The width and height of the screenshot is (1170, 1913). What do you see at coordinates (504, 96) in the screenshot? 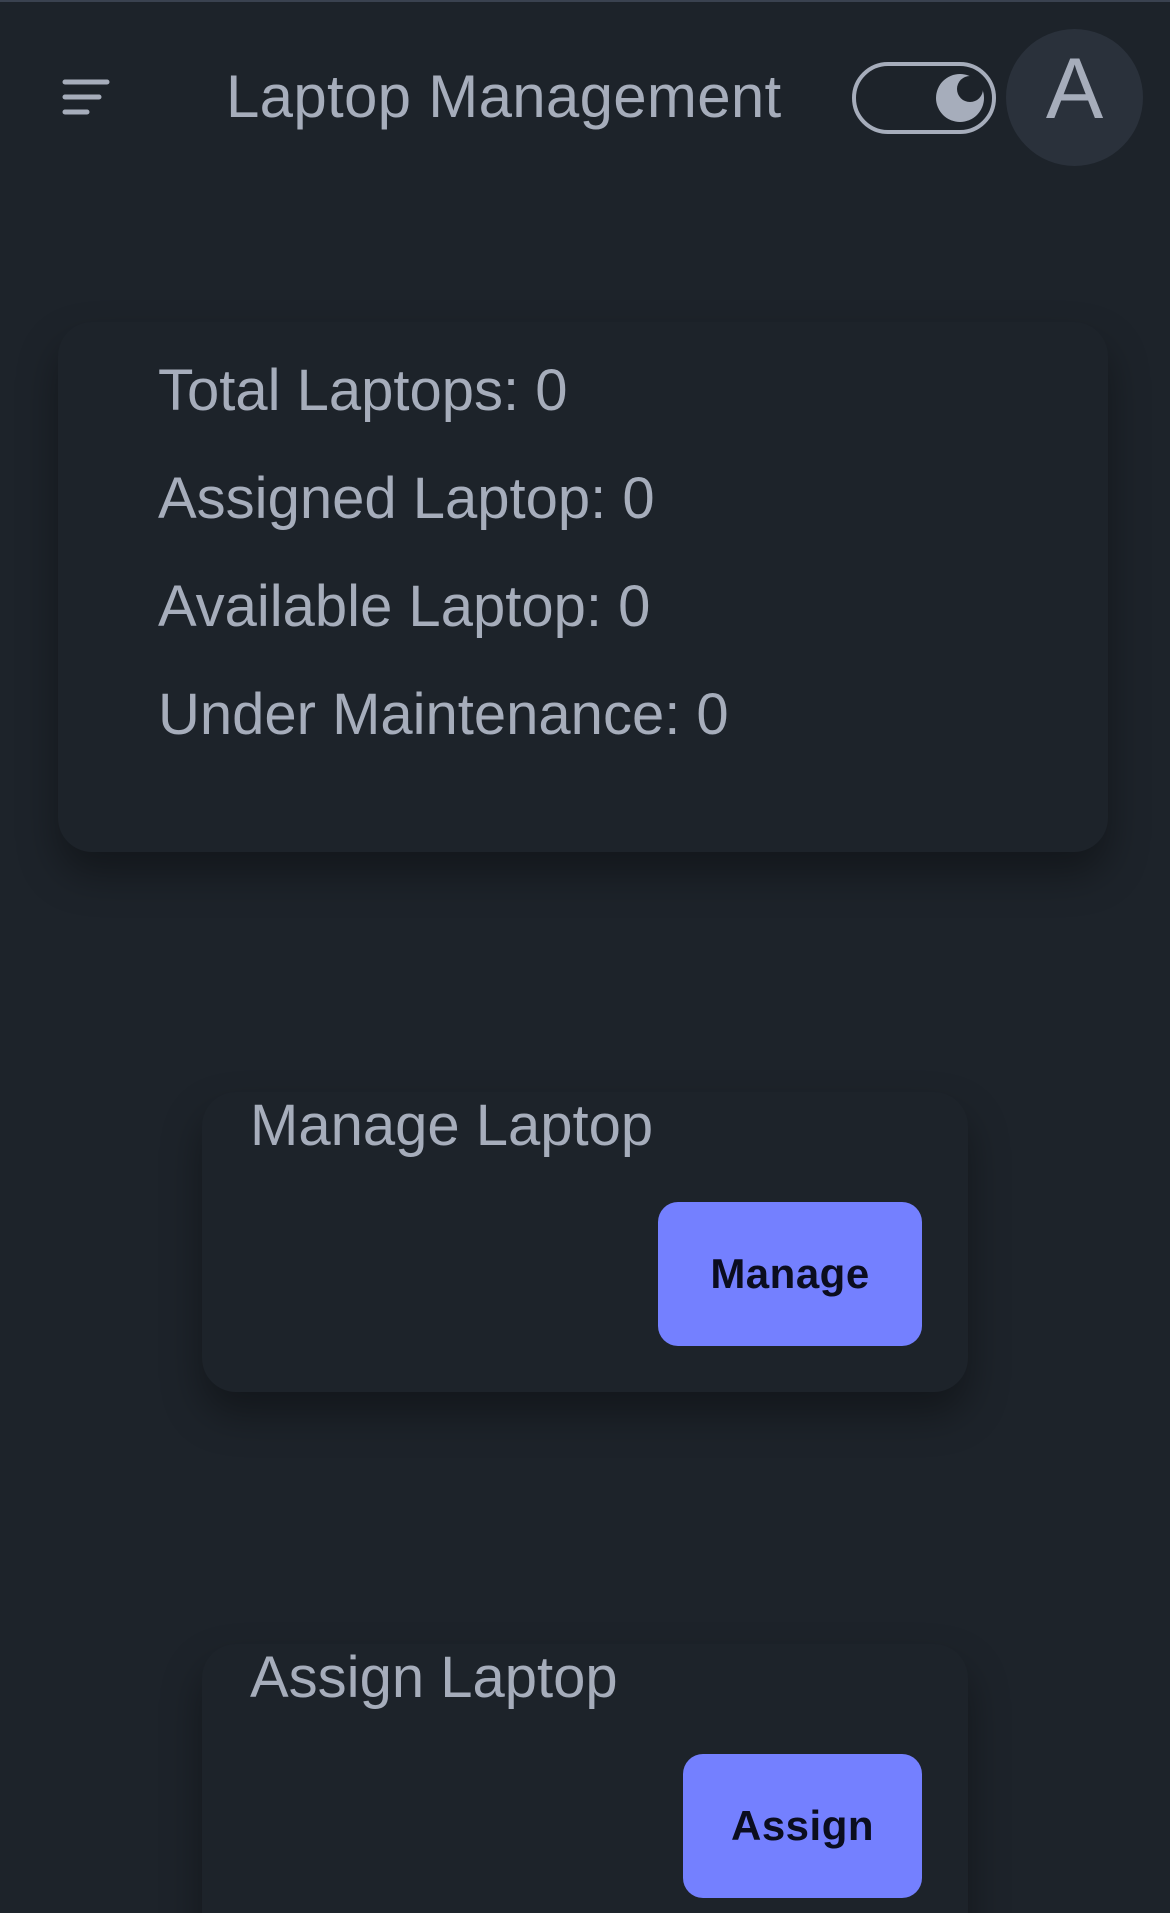
I see `app-title: Laptop Management` at bounding box center [504, 96].